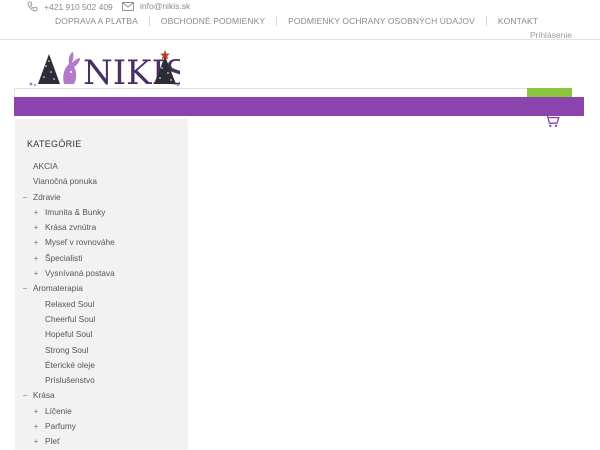 The height and width of the screenshot is (450, 600). Describe the element at coordinates (101, 380) in the screenshot. I see `category-item: Príslušenstvo` at that location.